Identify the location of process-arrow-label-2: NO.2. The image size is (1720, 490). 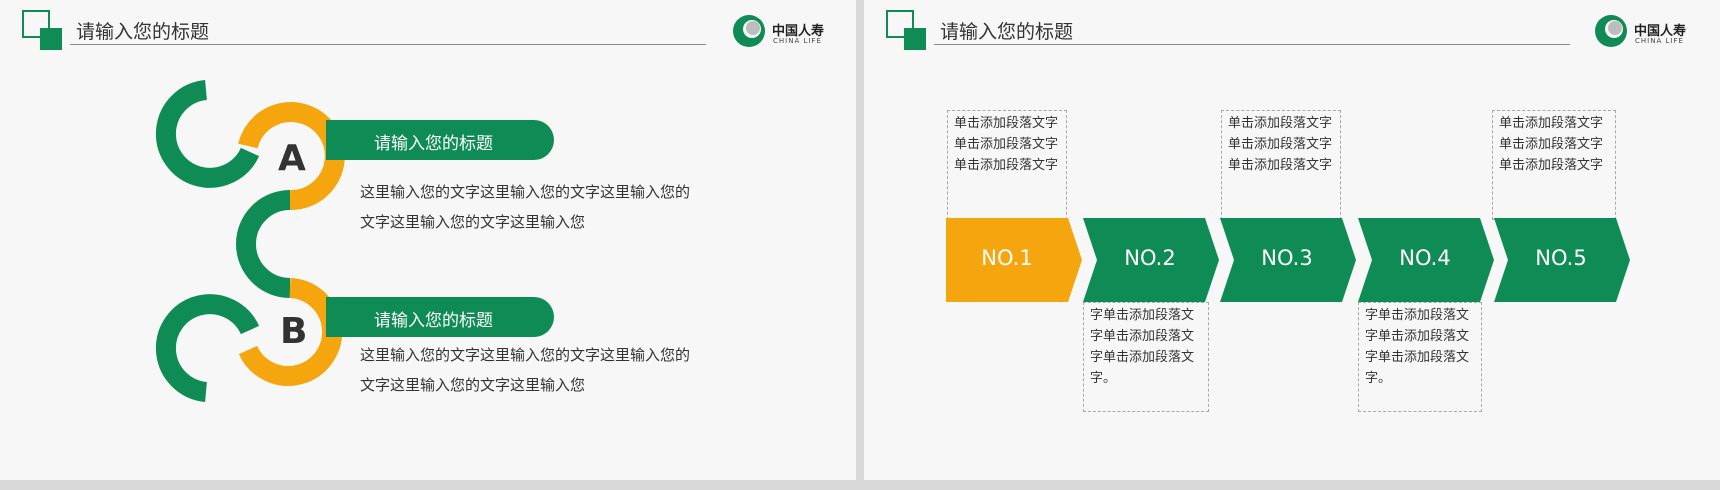
(1150, 258).